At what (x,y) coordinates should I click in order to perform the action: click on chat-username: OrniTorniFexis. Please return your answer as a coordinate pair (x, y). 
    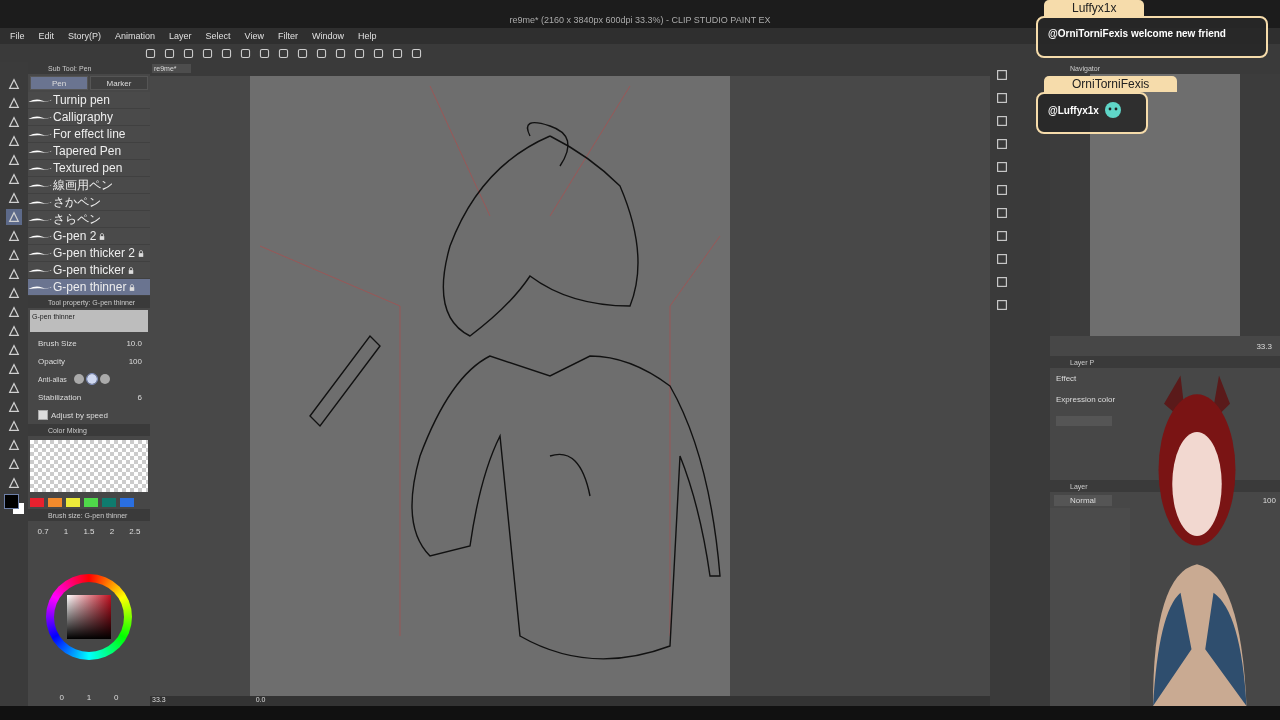
    Looking at the image, I should click on (1111, 84).